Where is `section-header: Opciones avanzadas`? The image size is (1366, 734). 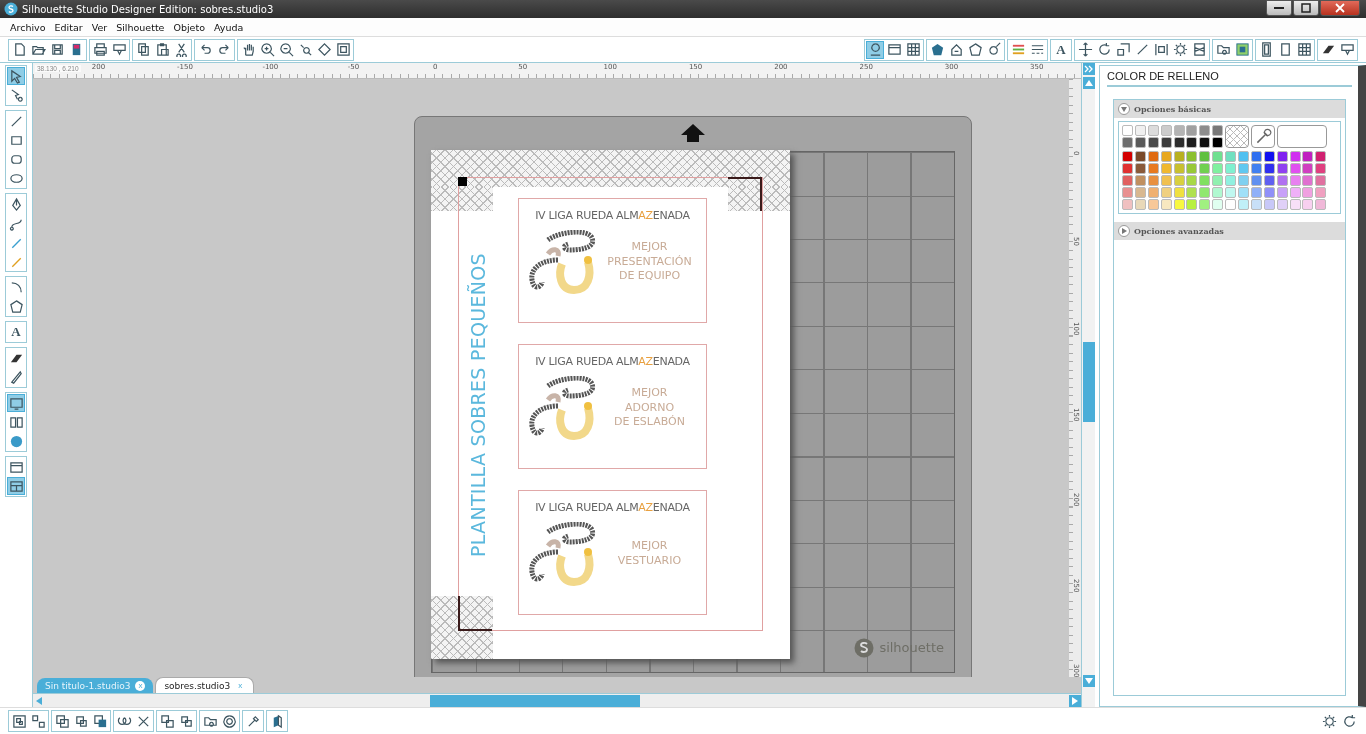
section-header: Opciones avanzadas is located at coordinates (1229, 231).